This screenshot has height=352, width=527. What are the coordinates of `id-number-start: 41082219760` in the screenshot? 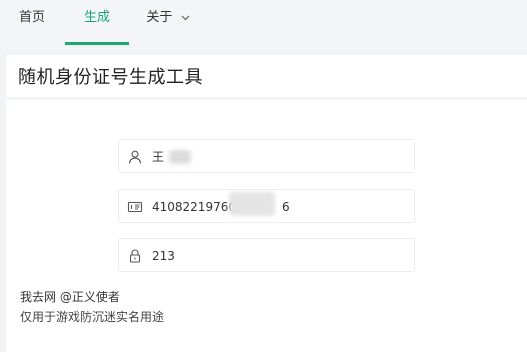 It's located at (194, 207).